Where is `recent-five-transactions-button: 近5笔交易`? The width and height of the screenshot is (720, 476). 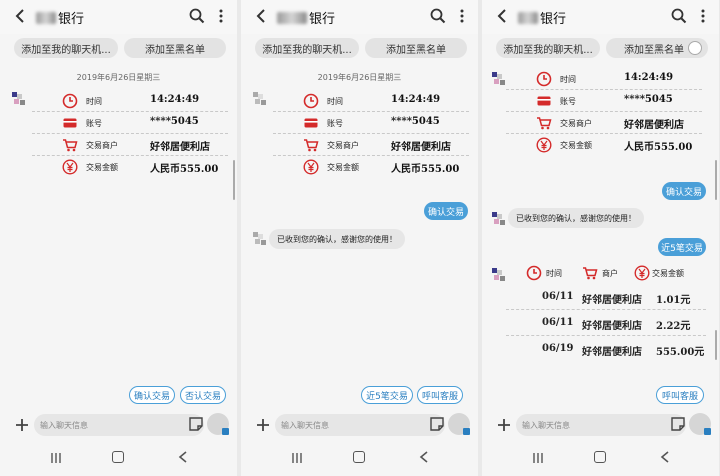
recent-five-transactions-button: 近5笔交易 is located at coordinates (387, 395).